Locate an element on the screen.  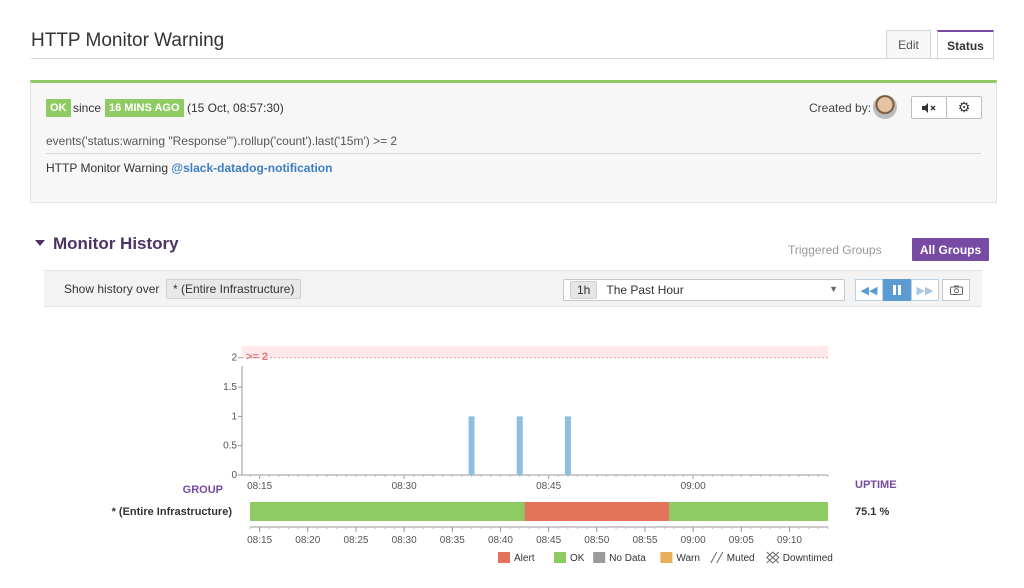
legend: Alert OK No Data Warn Muted Downtimed is located at coordinates (665, 557).